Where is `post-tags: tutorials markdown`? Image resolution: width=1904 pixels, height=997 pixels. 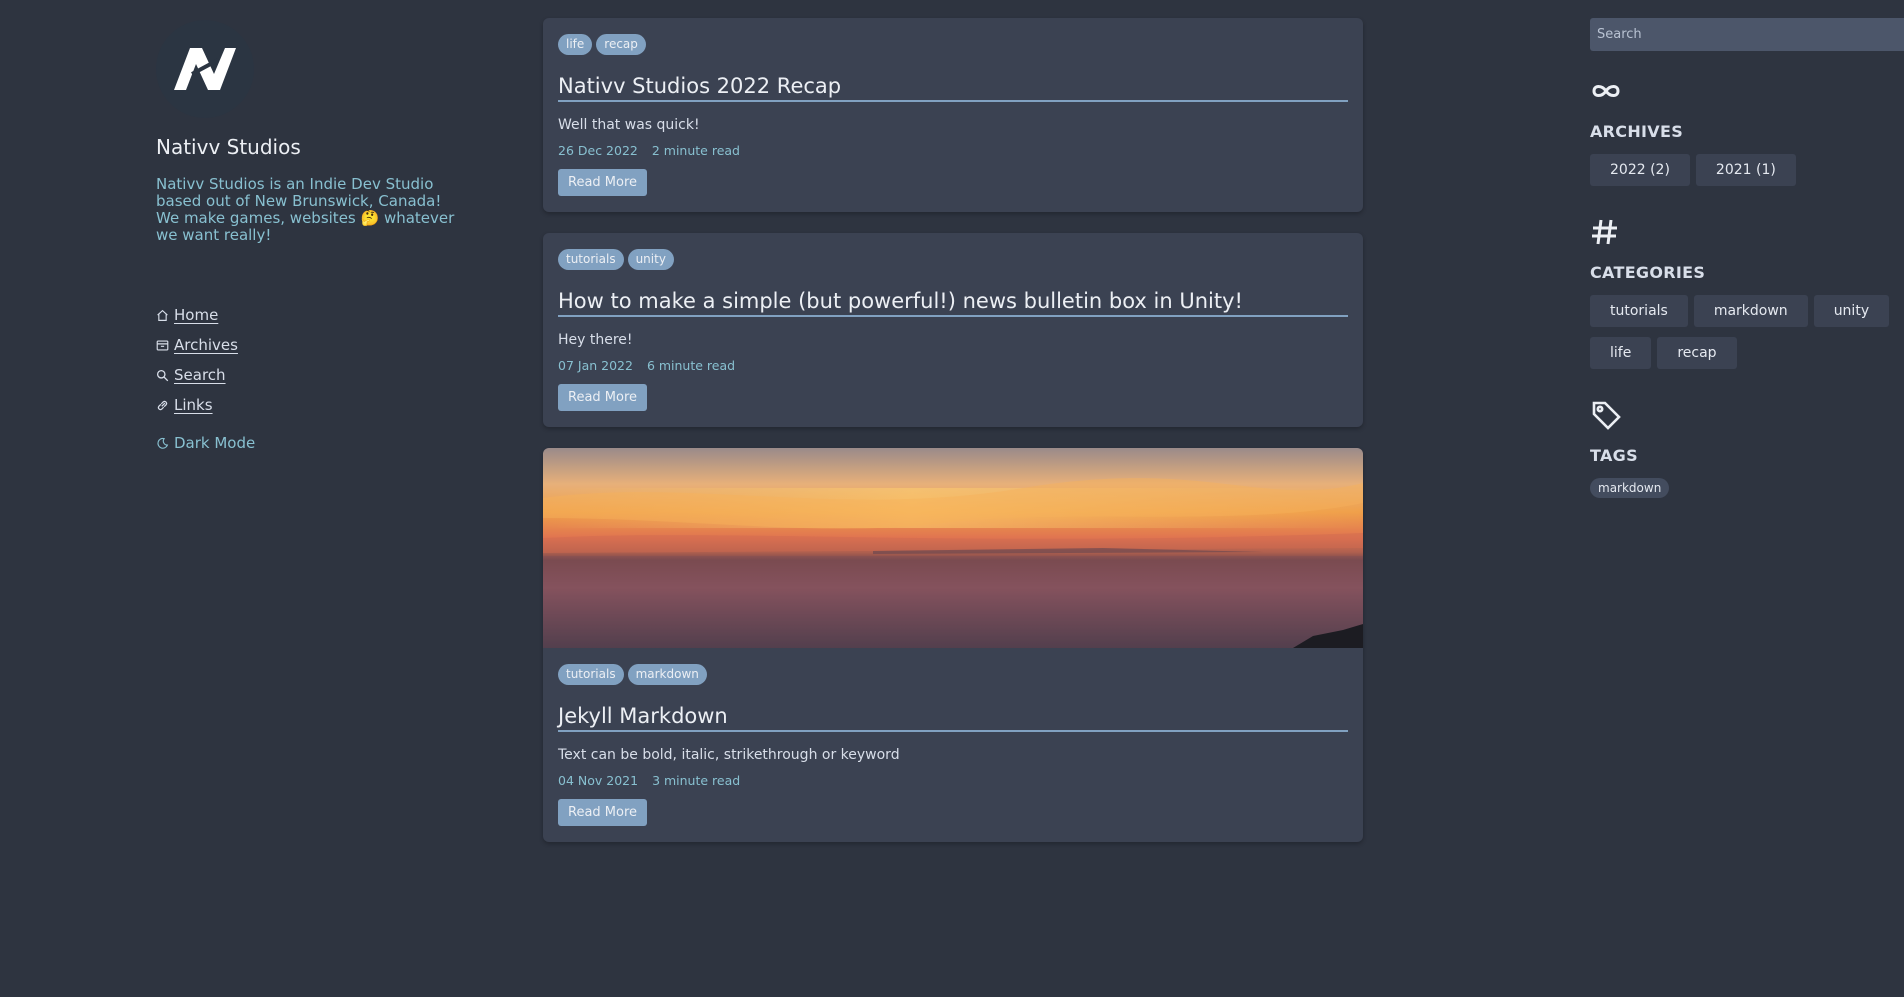 post-tags: tutorials markdown is located at coordinates (953, 674).